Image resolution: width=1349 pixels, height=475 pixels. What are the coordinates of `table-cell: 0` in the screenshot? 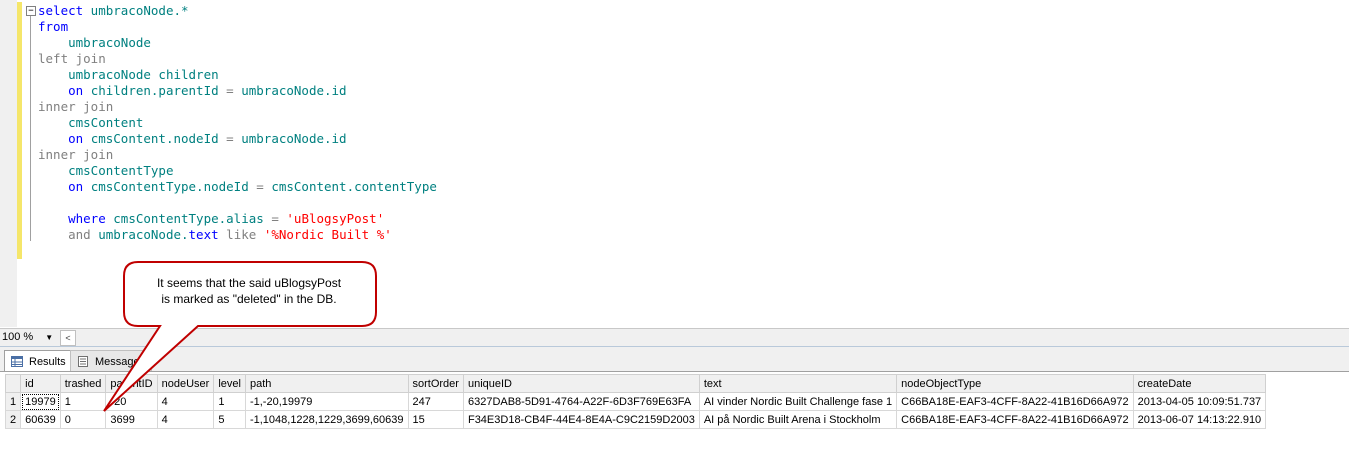 It's located at (83, 419).